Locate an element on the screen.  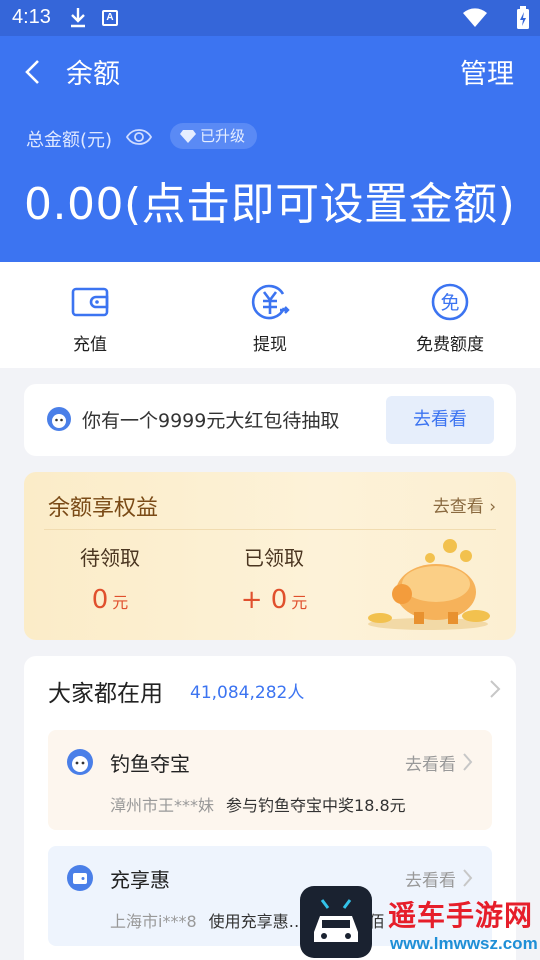
manage-button: 管理 is located at coordinates (487, 71).